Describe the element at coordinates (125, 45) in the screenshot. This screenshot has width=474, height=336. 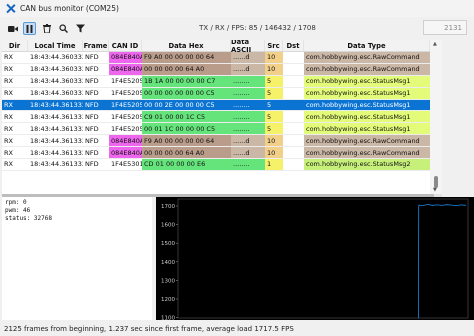
I see `column-header: CAN ID` at that location.